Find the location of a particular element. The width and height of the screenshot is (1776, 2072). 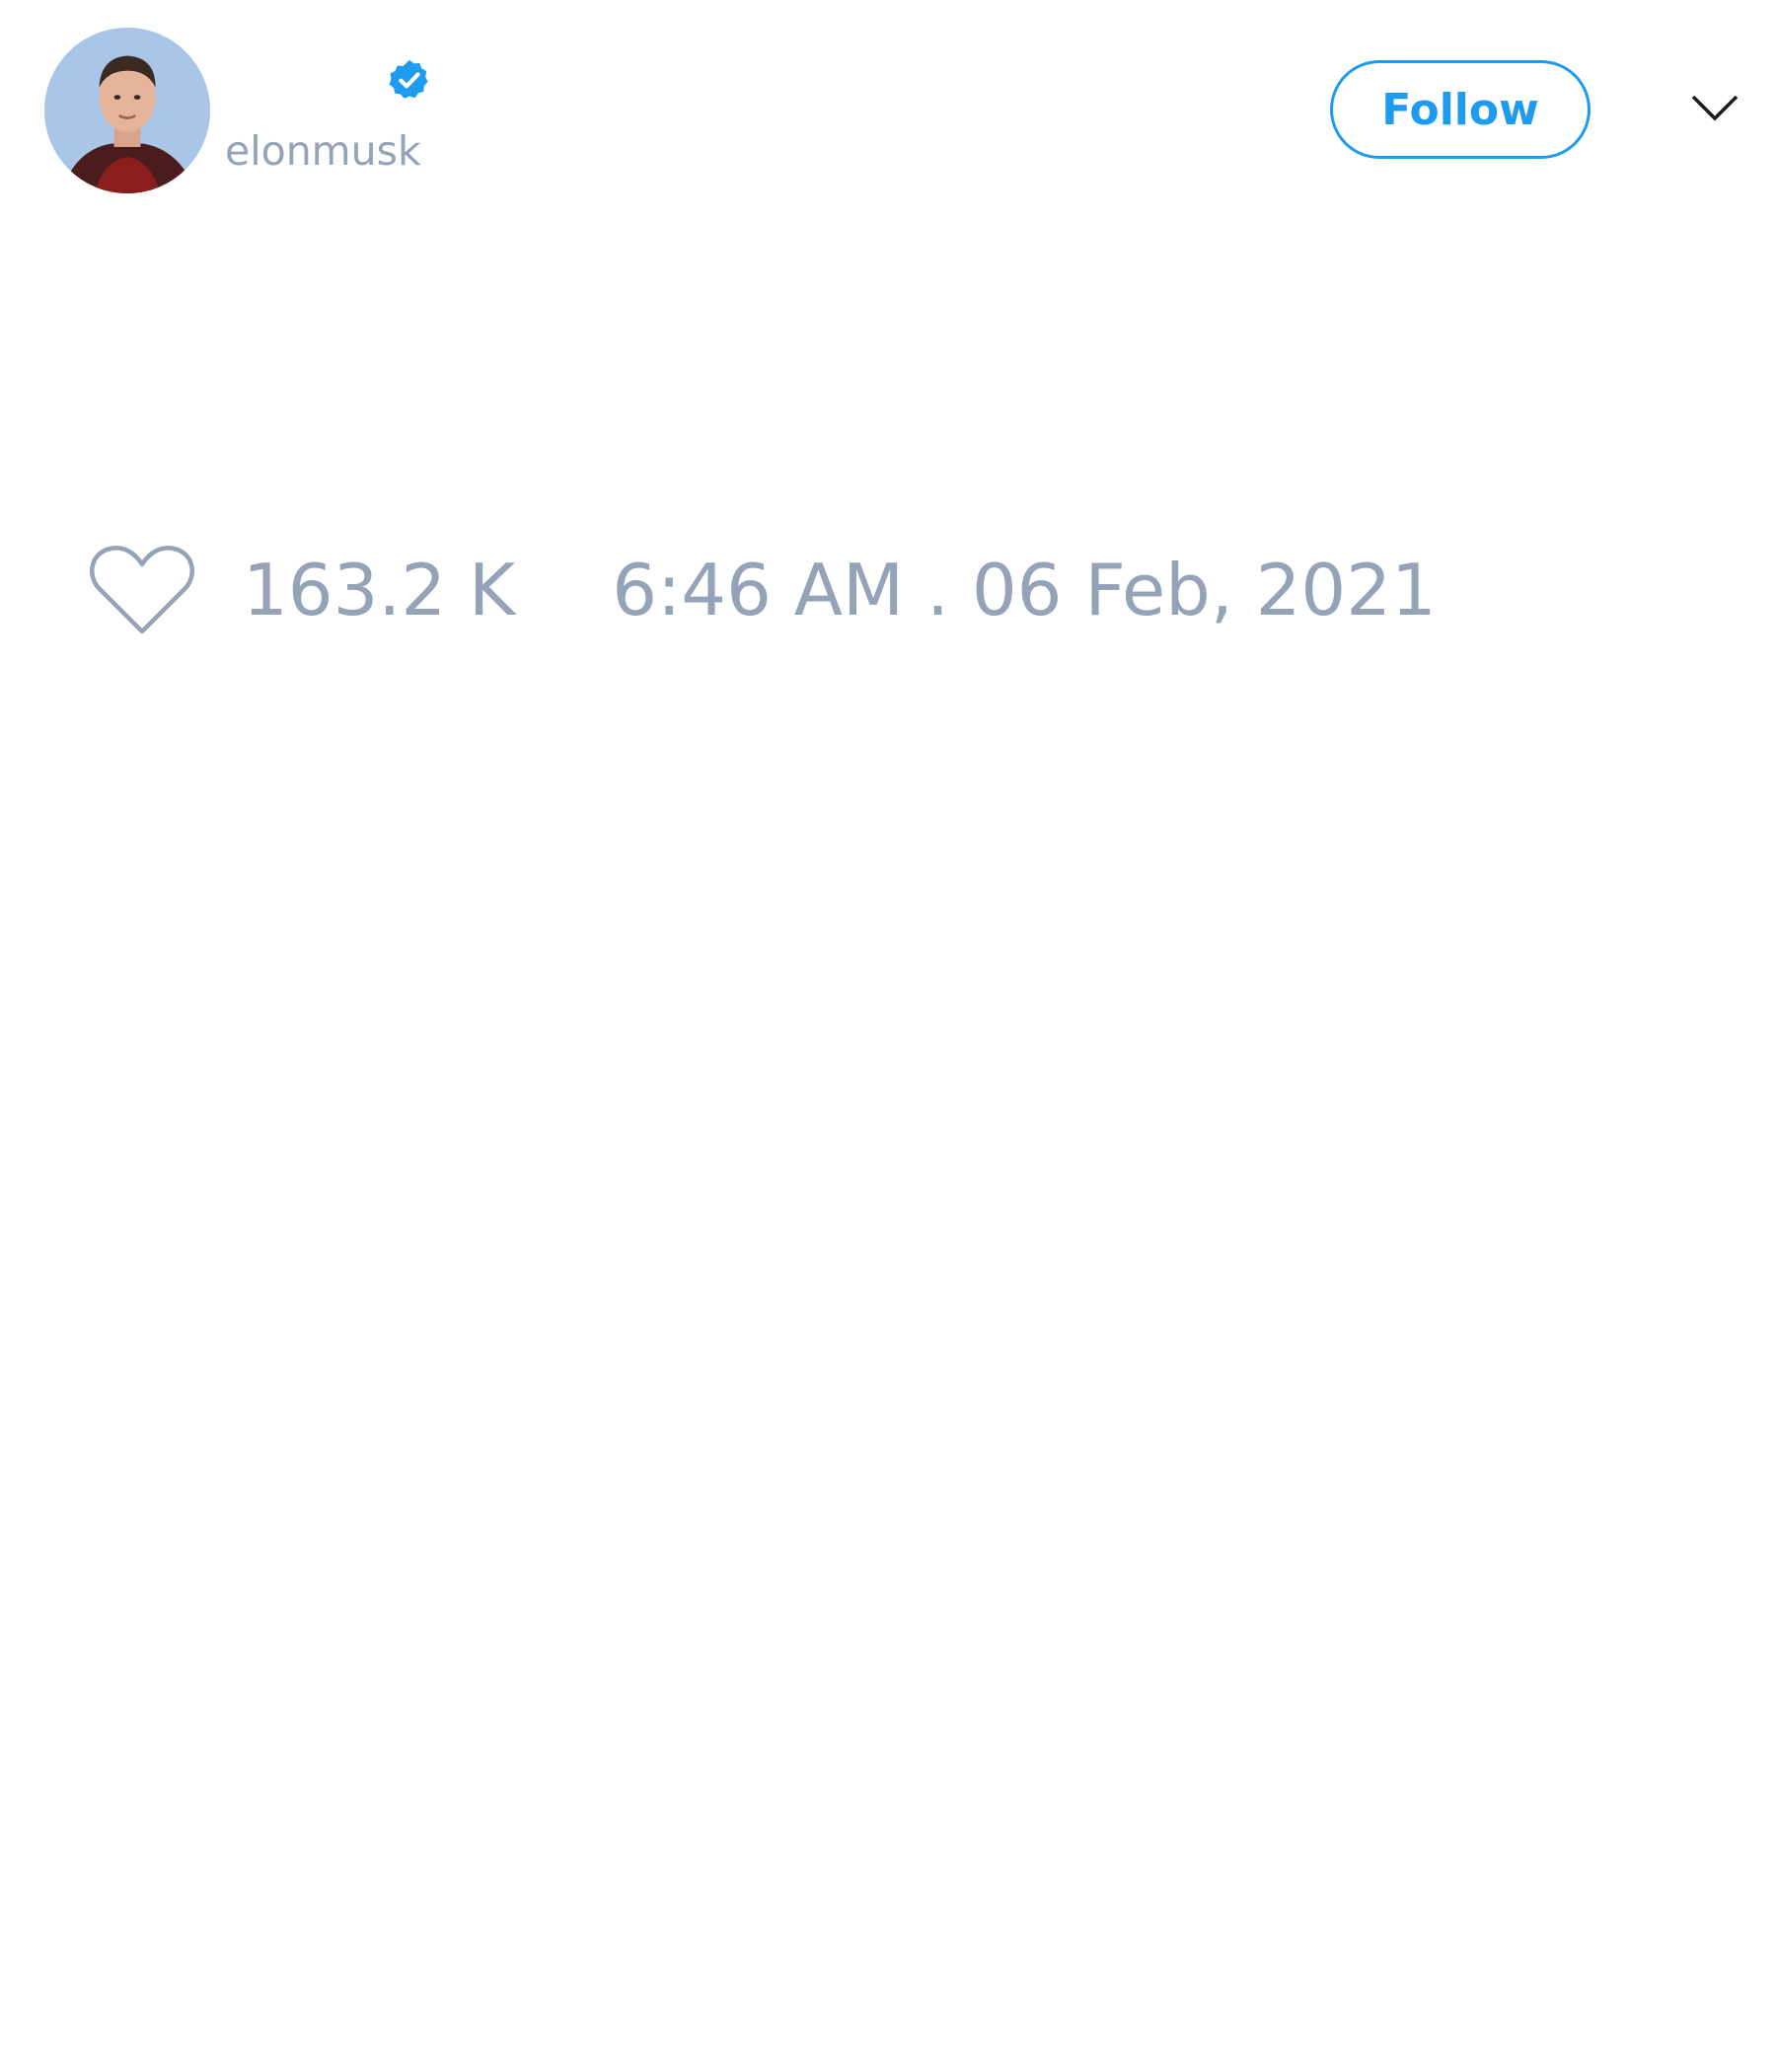

chevron-down-icon is located at coordinates (1714, 109).